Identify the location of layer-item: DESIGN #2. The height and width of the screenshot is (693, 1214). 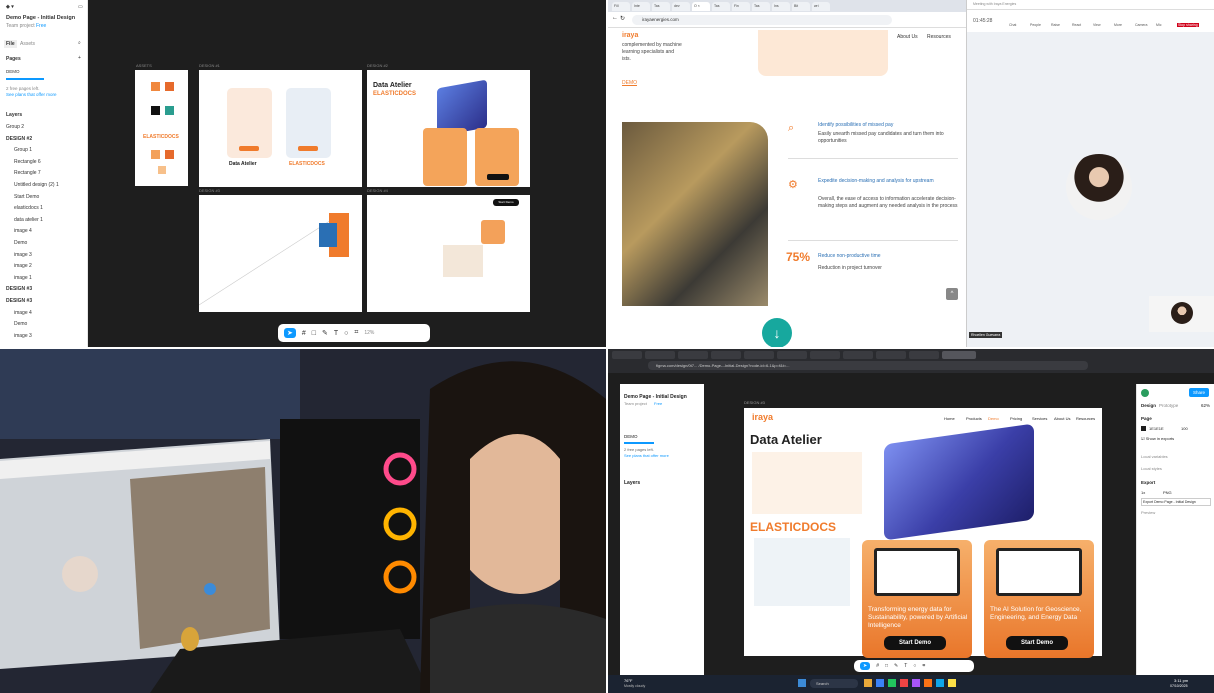
(19, 139).